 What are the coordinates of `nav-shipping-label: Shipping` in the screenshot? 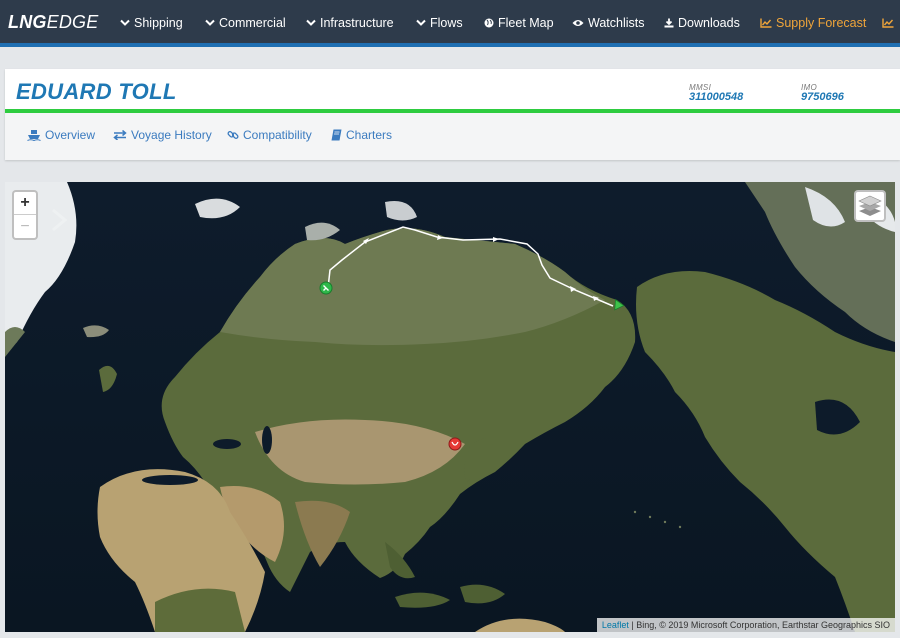 It's located at (158, 23).